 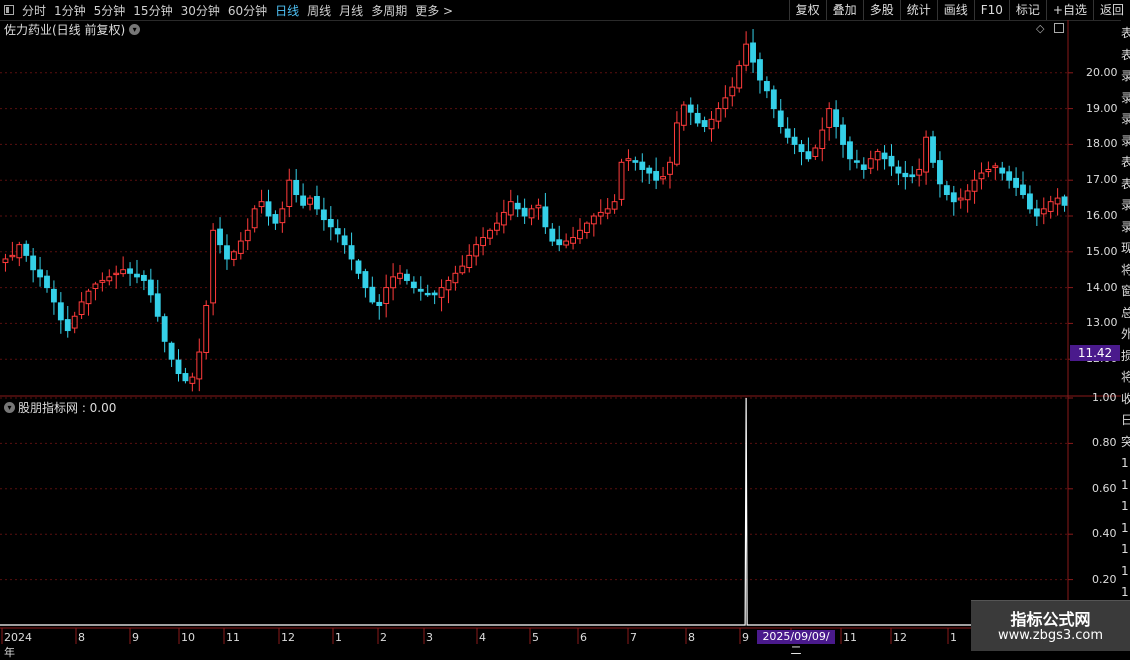 What do you see at coordinates (953, 637) in the screenshot?
I see `x-tick-label: 1` at bounding box center [953, 637].